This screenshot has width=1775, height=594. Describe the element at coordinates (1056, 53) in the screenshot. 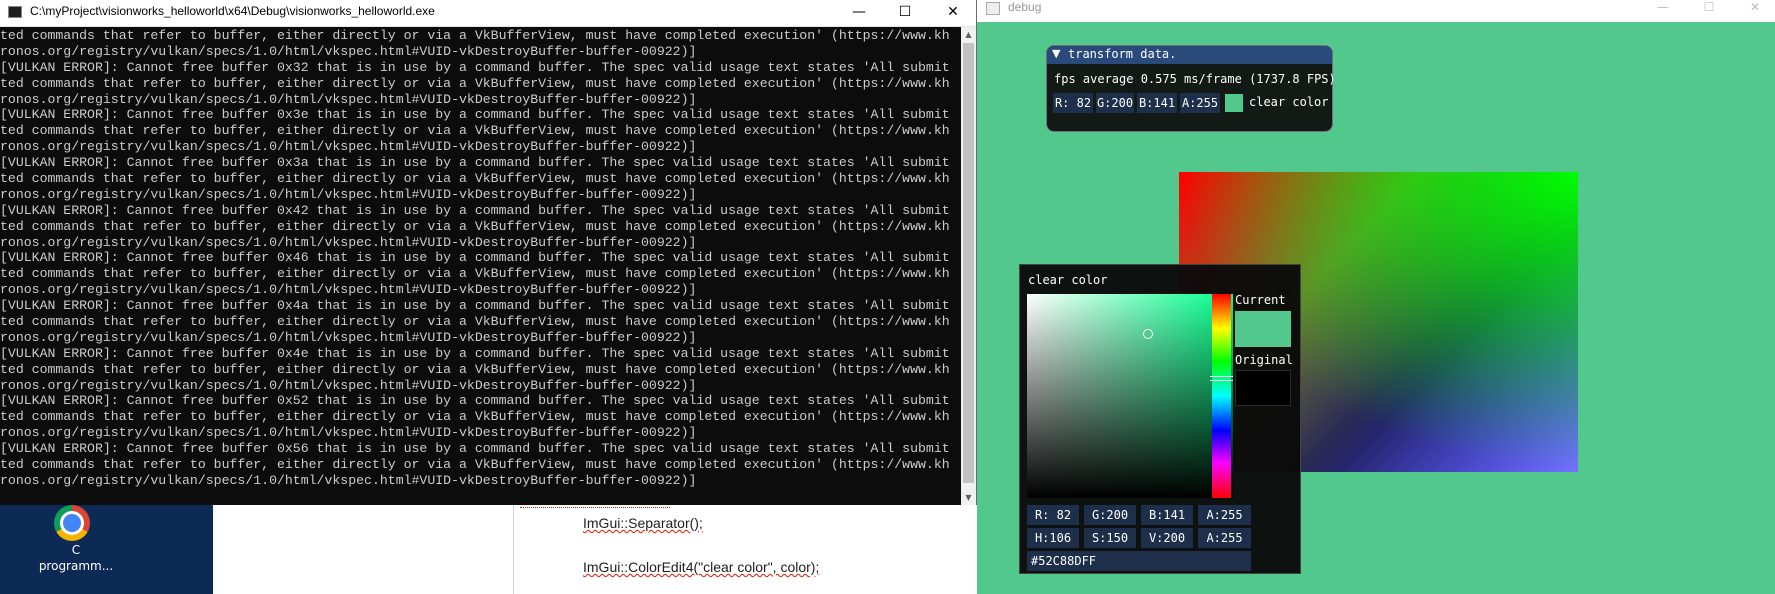

I see `collapse-arrow-icon: ▼` at that location.